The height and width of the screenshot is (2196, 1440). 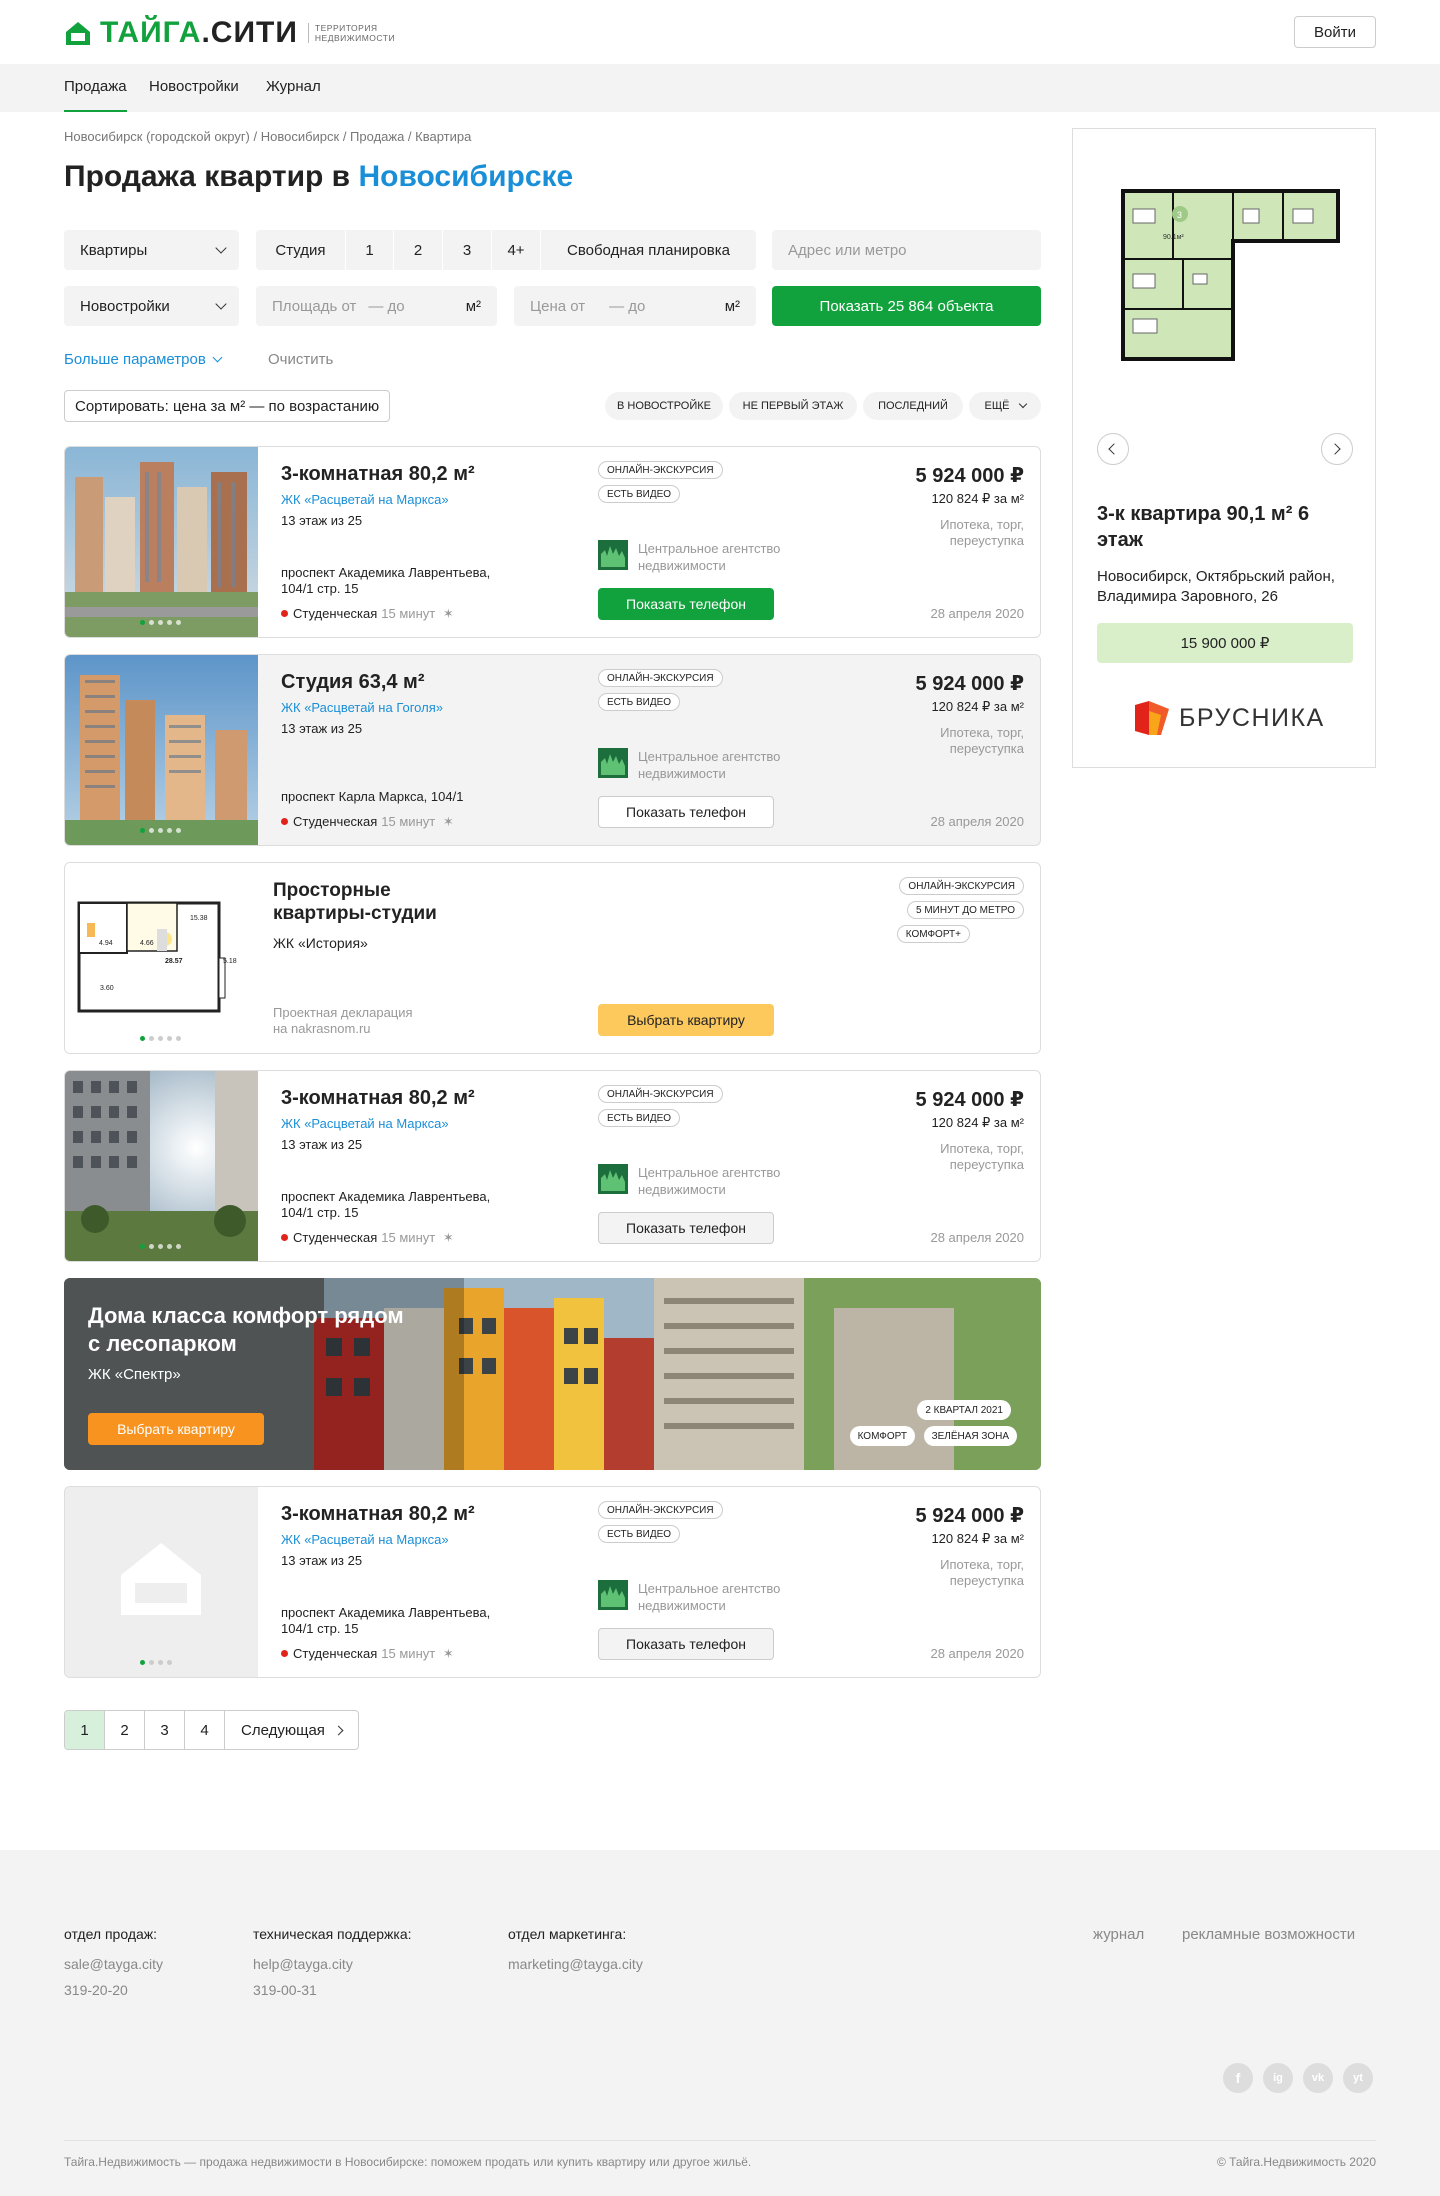 What do you see at coordinates (194, 86) in the screenshot?
I see `nav-item-newbuilds: Новостройки` at bounding box center [194, 86].